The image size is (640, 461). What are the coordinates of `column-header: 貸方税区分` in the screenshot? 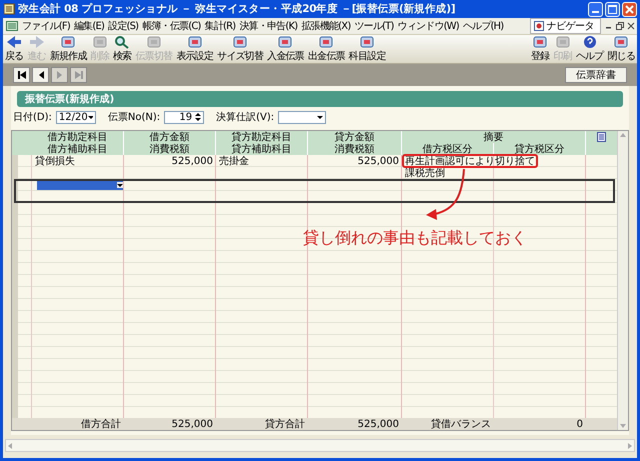 It's located at (540, 149).